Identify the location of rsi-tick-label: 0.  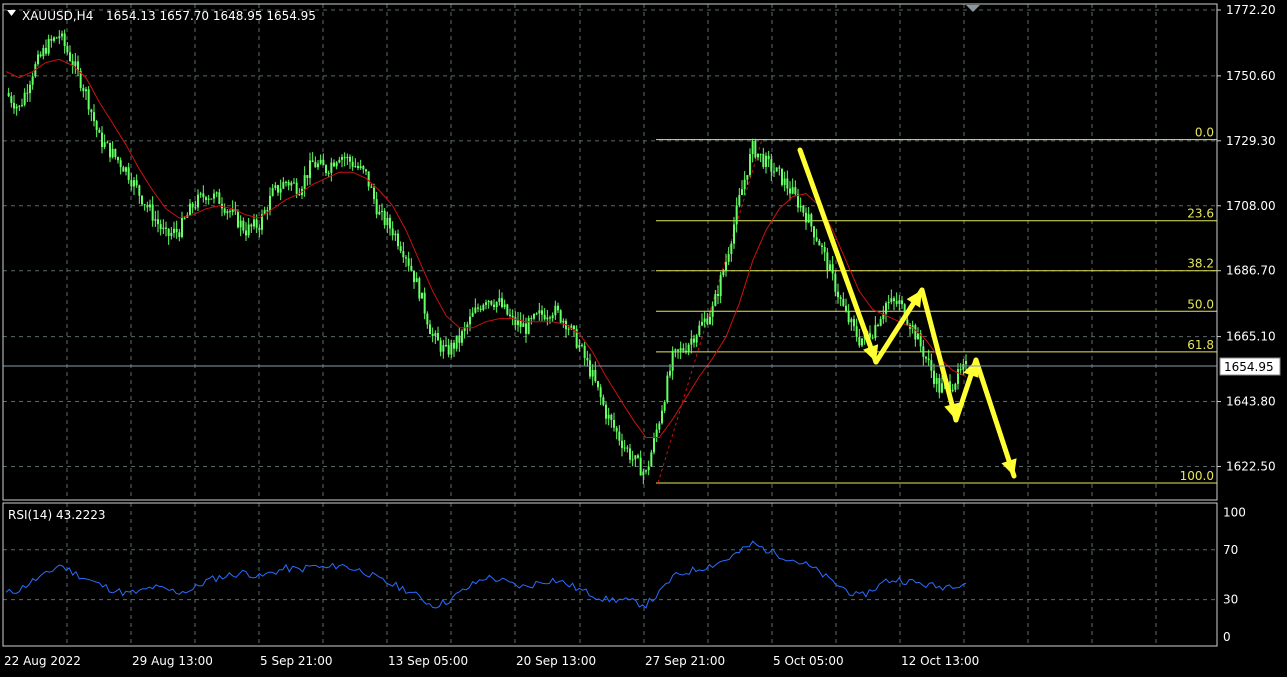
(1227, 637).